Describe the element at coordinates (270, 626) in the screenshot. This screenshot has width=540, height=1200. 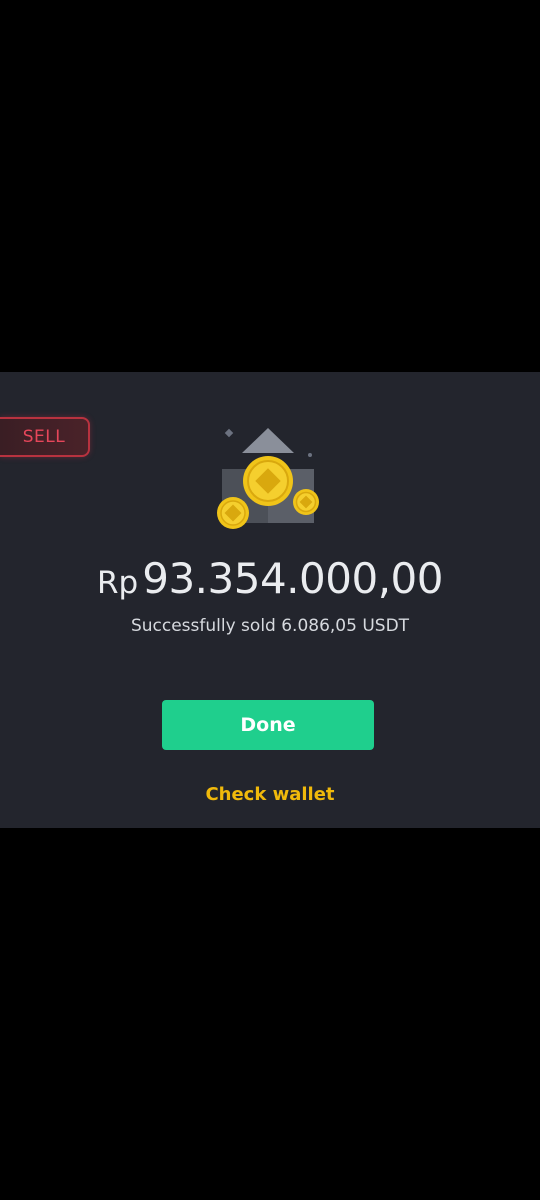
I see `success-message: Successfully sold 6.086,05 USDT` at that location.